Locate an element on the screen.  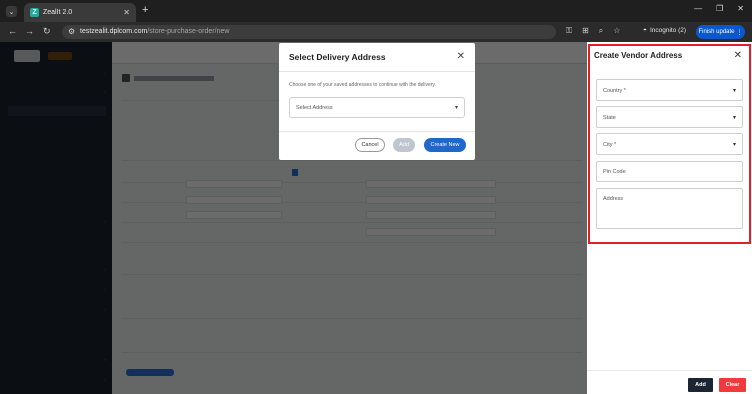
restore-icon: ❐ is located at coordinates (719, 8).